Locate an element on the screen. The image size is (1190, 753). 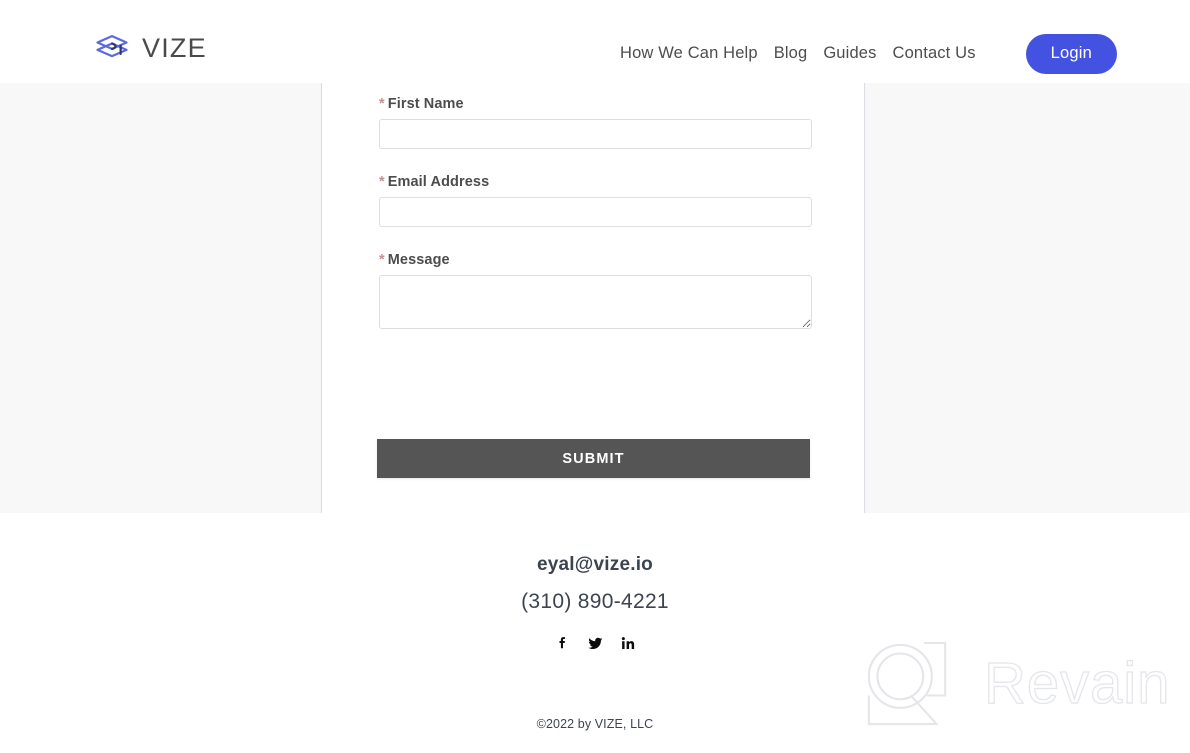
field-group-first-name: * First Name is located at coordinates (595, 122).